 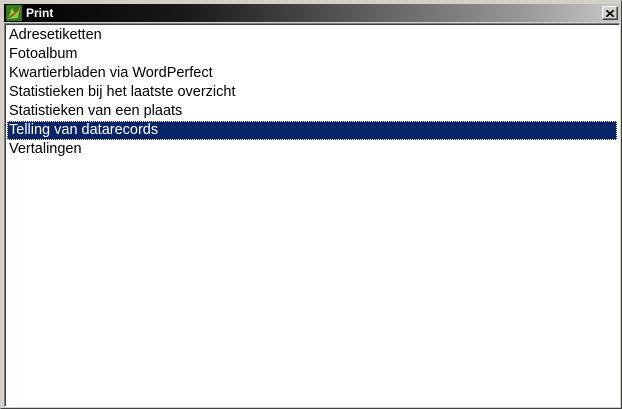 I want to click on app-leaf-icon, so click(x=14, y=13).